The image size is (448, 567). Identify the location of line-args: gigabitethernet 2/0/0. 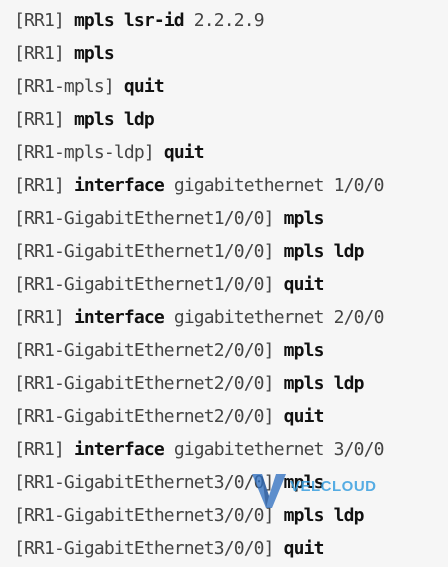
(279, 317).